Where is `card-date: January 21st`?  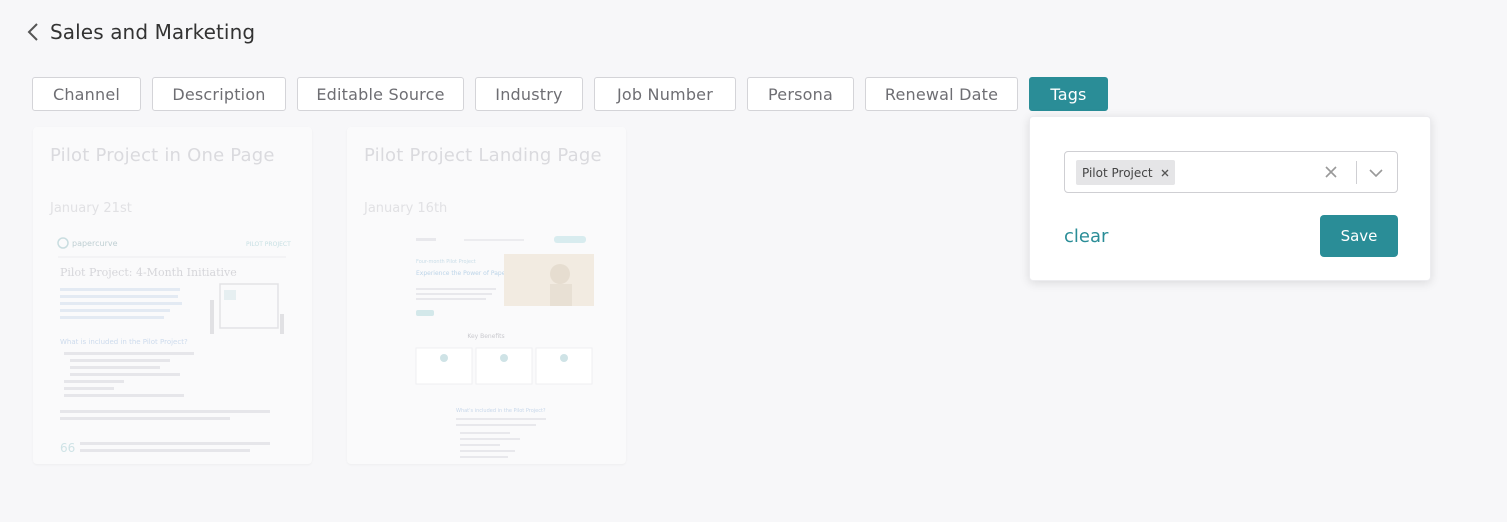 card-date: January 21st is located at coordinates (91, 208).